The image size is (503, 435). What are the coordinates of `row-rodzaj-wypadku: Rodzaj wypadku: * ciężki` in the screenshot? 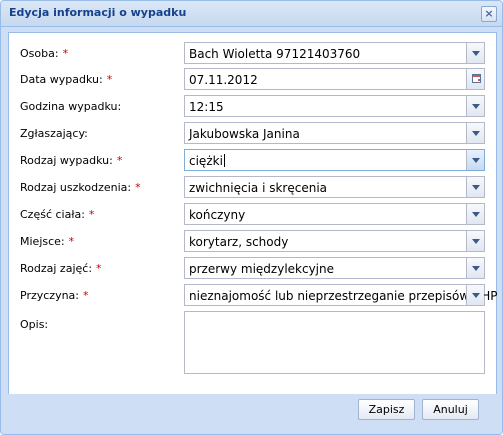 It's located at (252, 160).